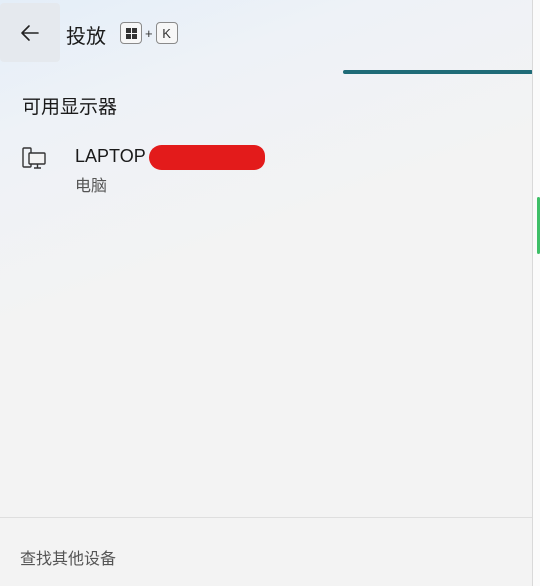  Describe the element at coordinates (34, 158) in the screenshot. I see `pc-display-icon` at that location.